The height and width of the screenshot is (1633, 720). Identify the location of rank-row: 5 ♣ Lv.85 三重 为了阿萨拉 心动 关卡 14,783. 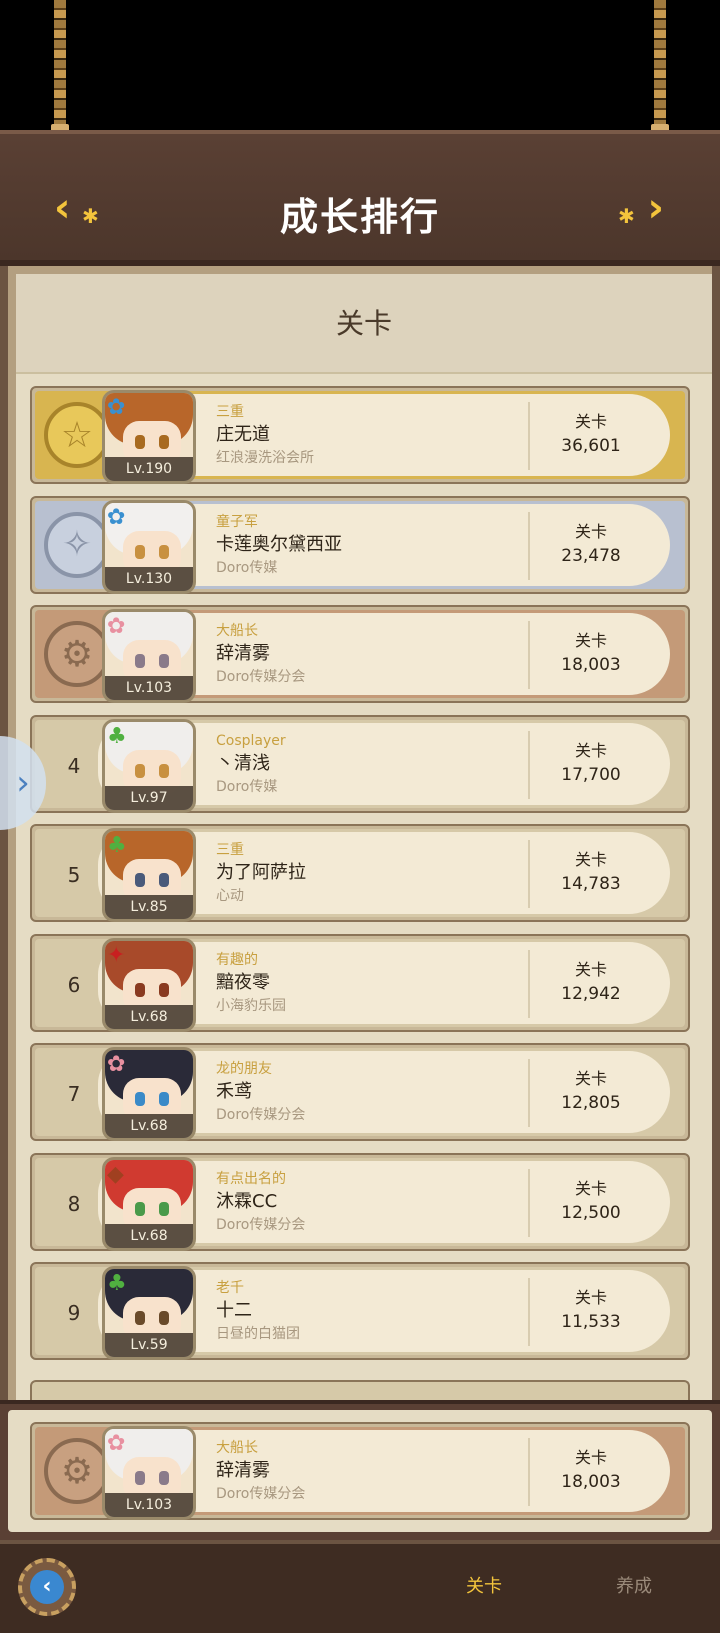
(360, 873).